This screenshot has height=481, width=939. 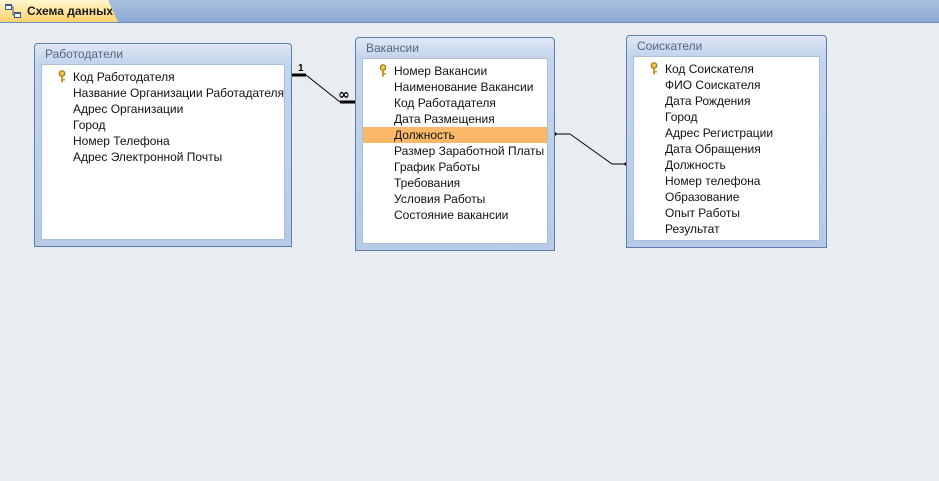 I want to click on field-item-selected: Должность, so click(x=455, y=135).